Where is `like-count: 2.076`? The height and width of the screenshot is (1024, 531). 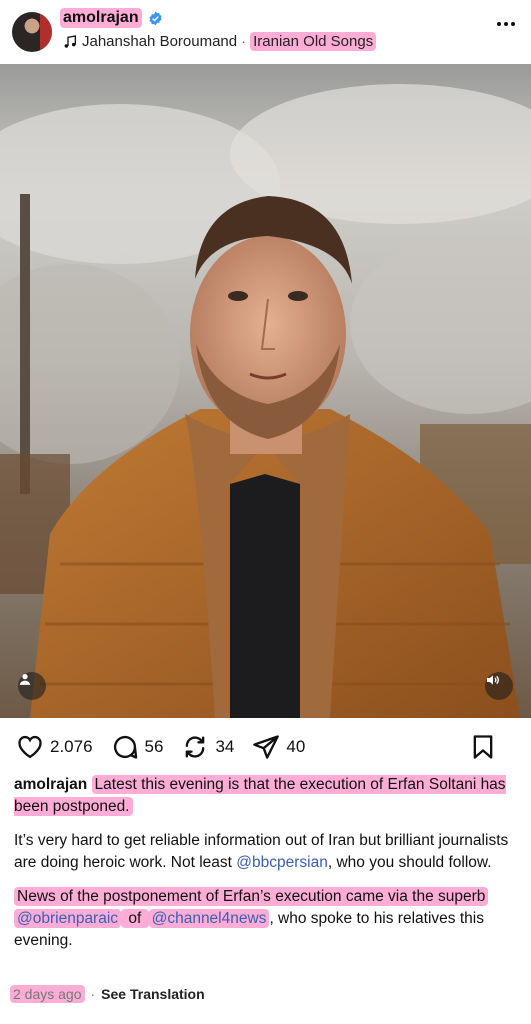
like-count: 2.076 is located at coordinates (71, 746).